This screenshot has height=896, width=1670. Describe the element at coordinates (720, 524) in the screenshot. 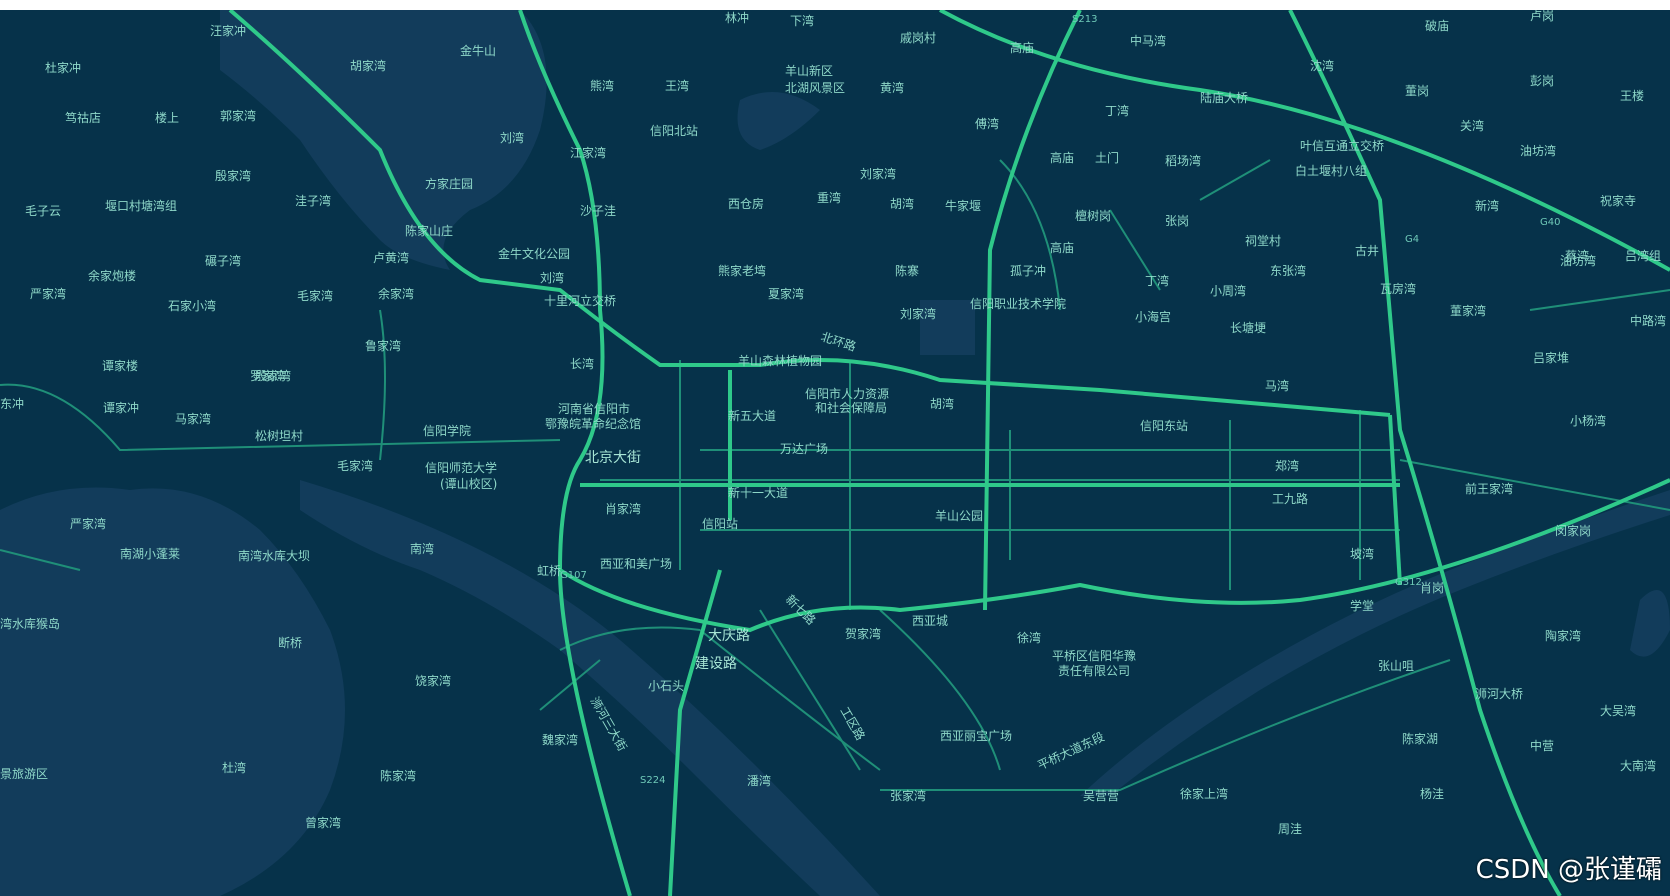

I see `place-label: 信阳站` at that location.